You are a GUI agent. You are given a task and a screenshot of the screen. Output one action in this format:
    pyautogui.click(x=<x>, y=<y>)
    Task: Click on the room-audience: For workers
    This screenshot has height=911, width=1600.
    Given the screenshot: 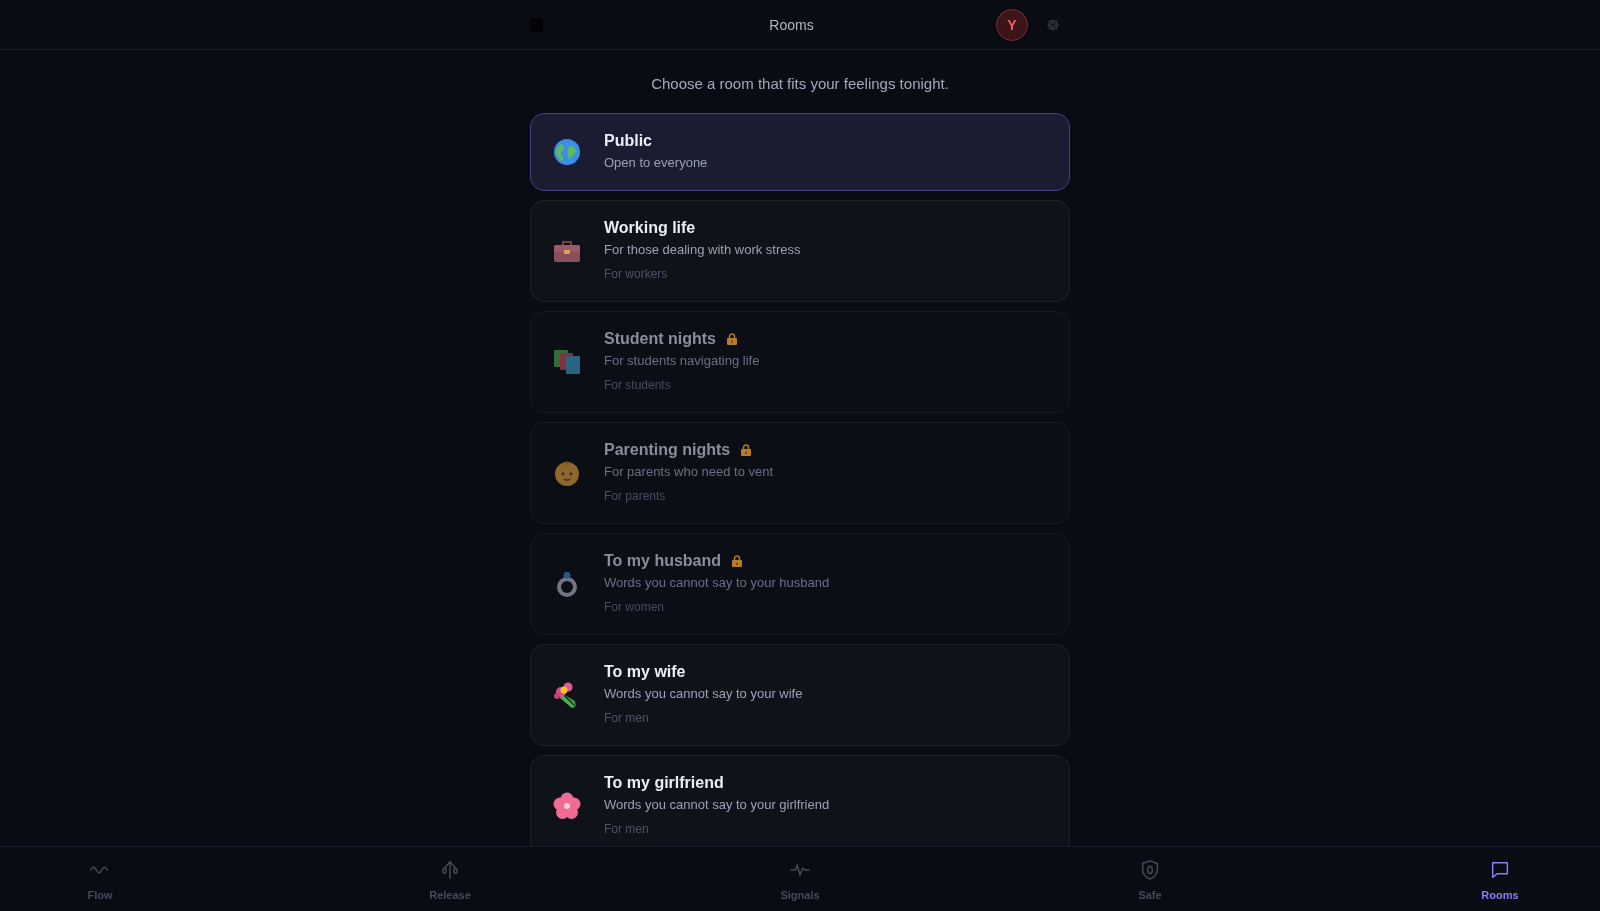 What is the action you would take?
    pyautogui.click(x=636, y=274)
    